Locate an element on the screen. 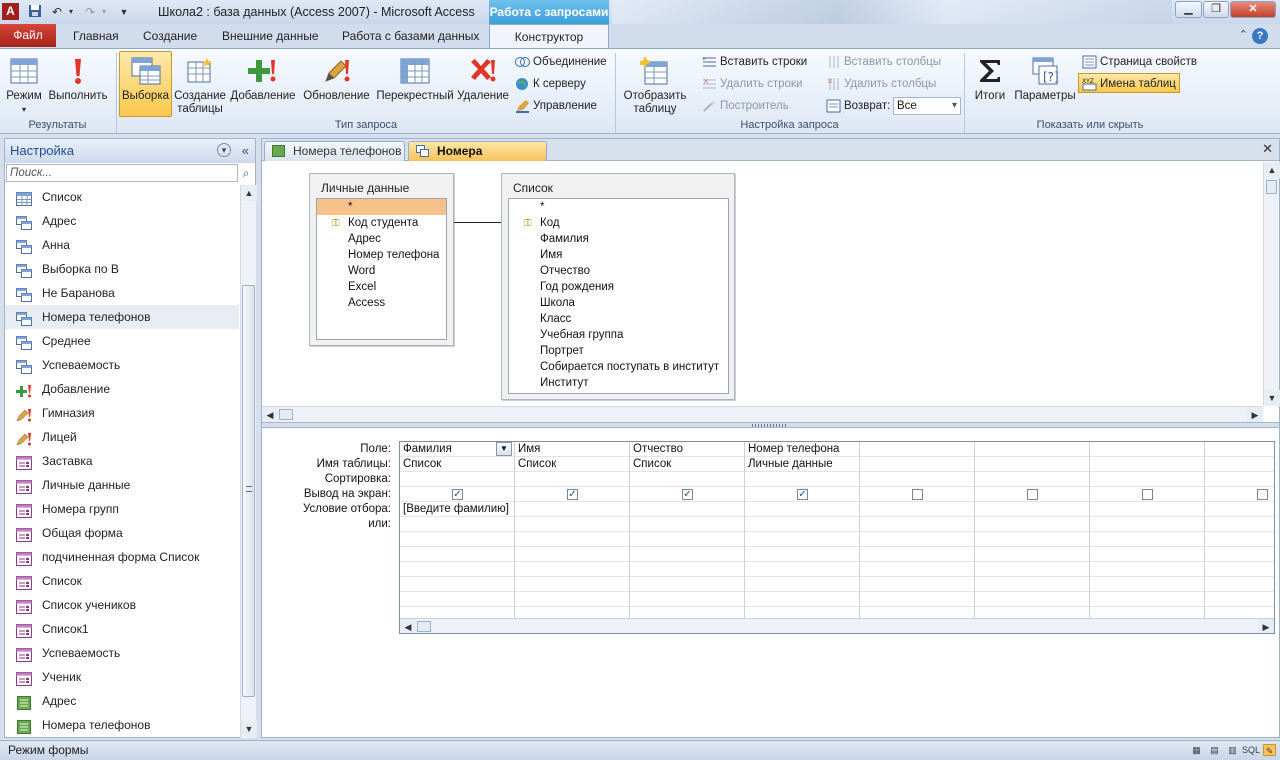  show-table-button: Отобразить таблицу is located at coordinates (655, 84).